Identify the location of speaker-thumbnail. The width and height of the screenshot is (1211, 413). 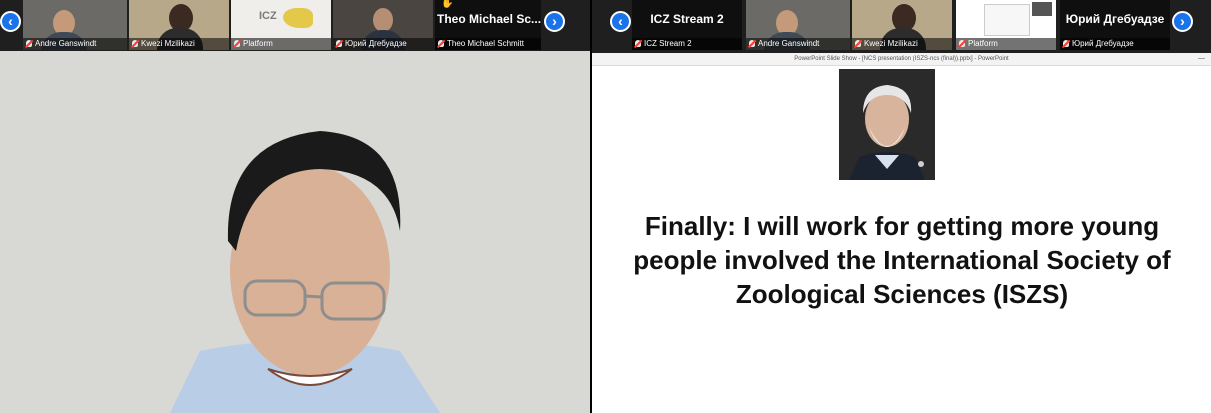
(1042, 9).